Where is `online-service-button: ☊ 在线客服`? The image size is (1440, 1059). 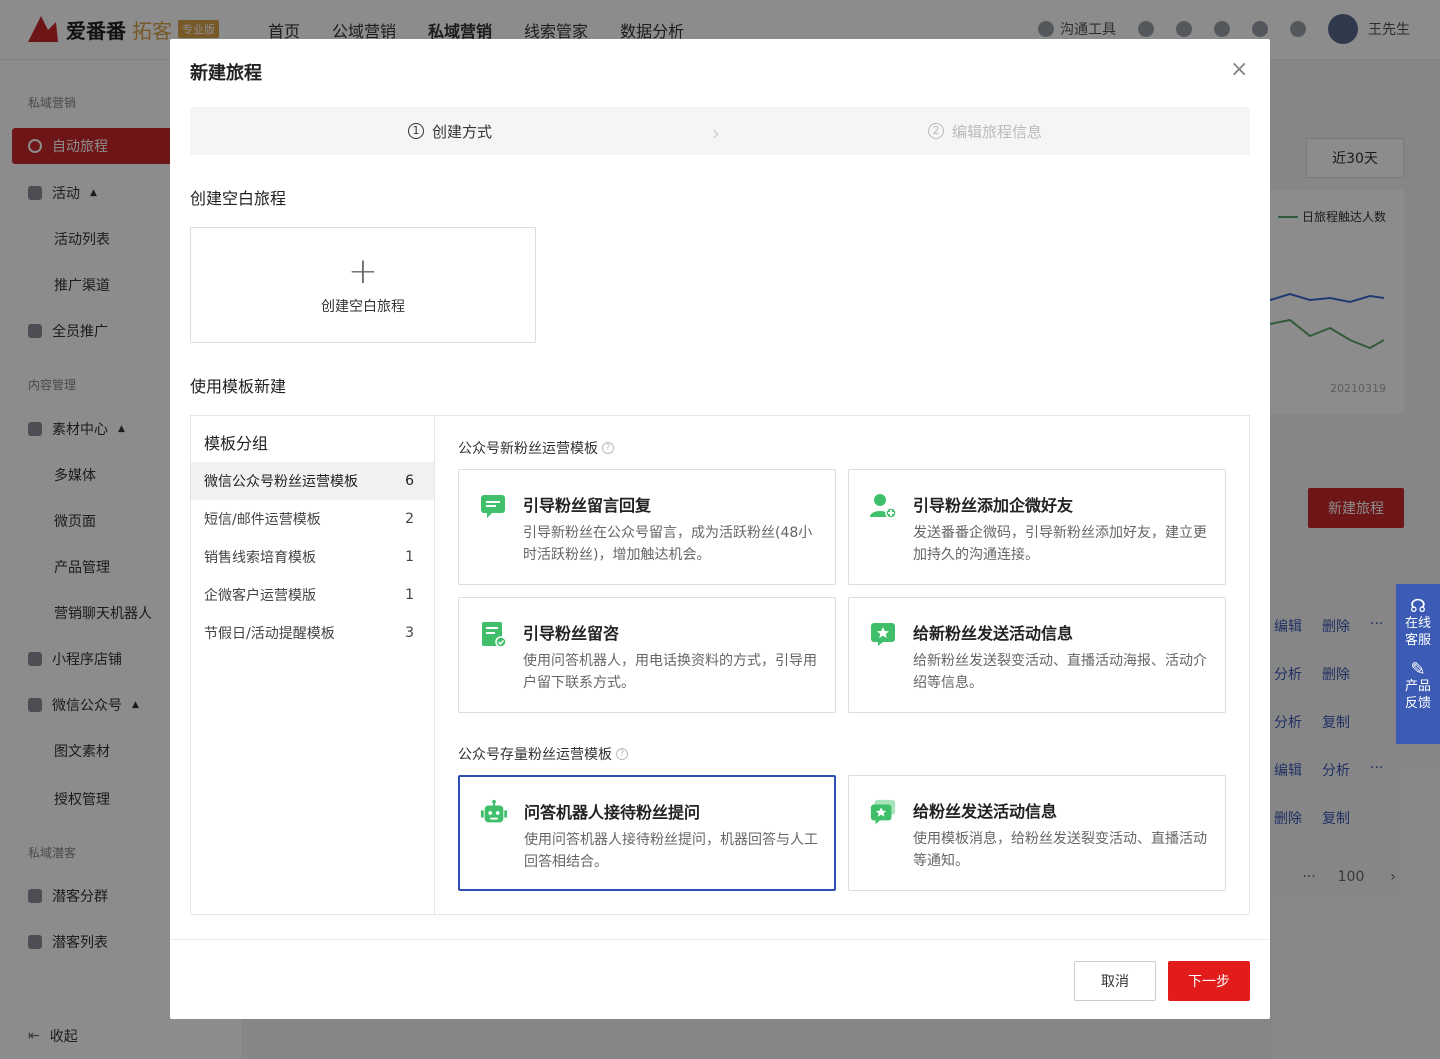 online-service-button: ☊ 在线客服 is located at coordinates (1418, 623).